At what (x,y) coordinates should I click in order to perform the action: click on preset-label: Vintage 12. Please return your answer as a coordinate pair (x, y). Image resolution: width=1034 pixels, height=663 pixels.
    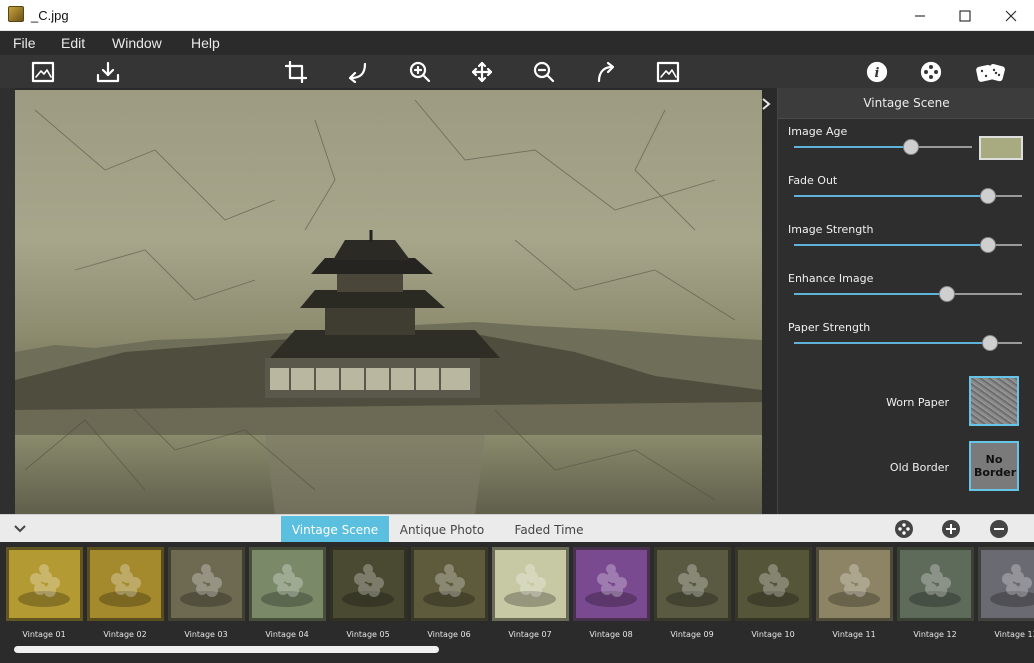
    Looking at the image, I should click on (935, 634).